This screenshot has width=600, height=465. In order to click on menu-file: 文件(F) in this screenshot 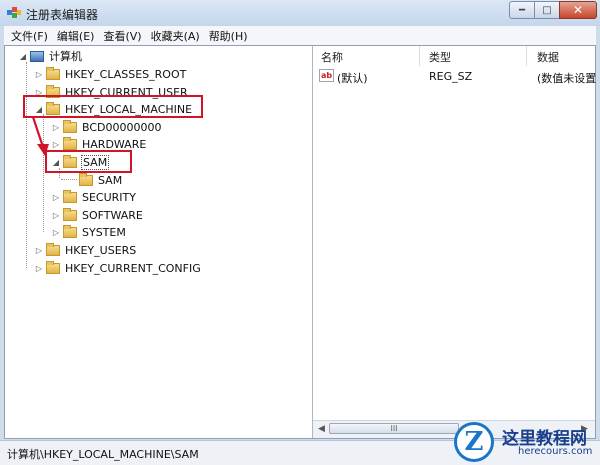, I will do `click(29, 36)`.